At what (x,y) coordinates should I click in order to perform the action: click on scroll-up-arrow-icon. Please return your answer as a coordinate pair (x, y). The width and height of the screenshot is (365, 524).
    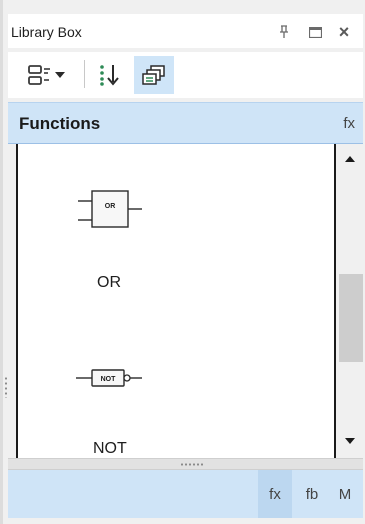
    Looking at the image, I should click on (349, 159).